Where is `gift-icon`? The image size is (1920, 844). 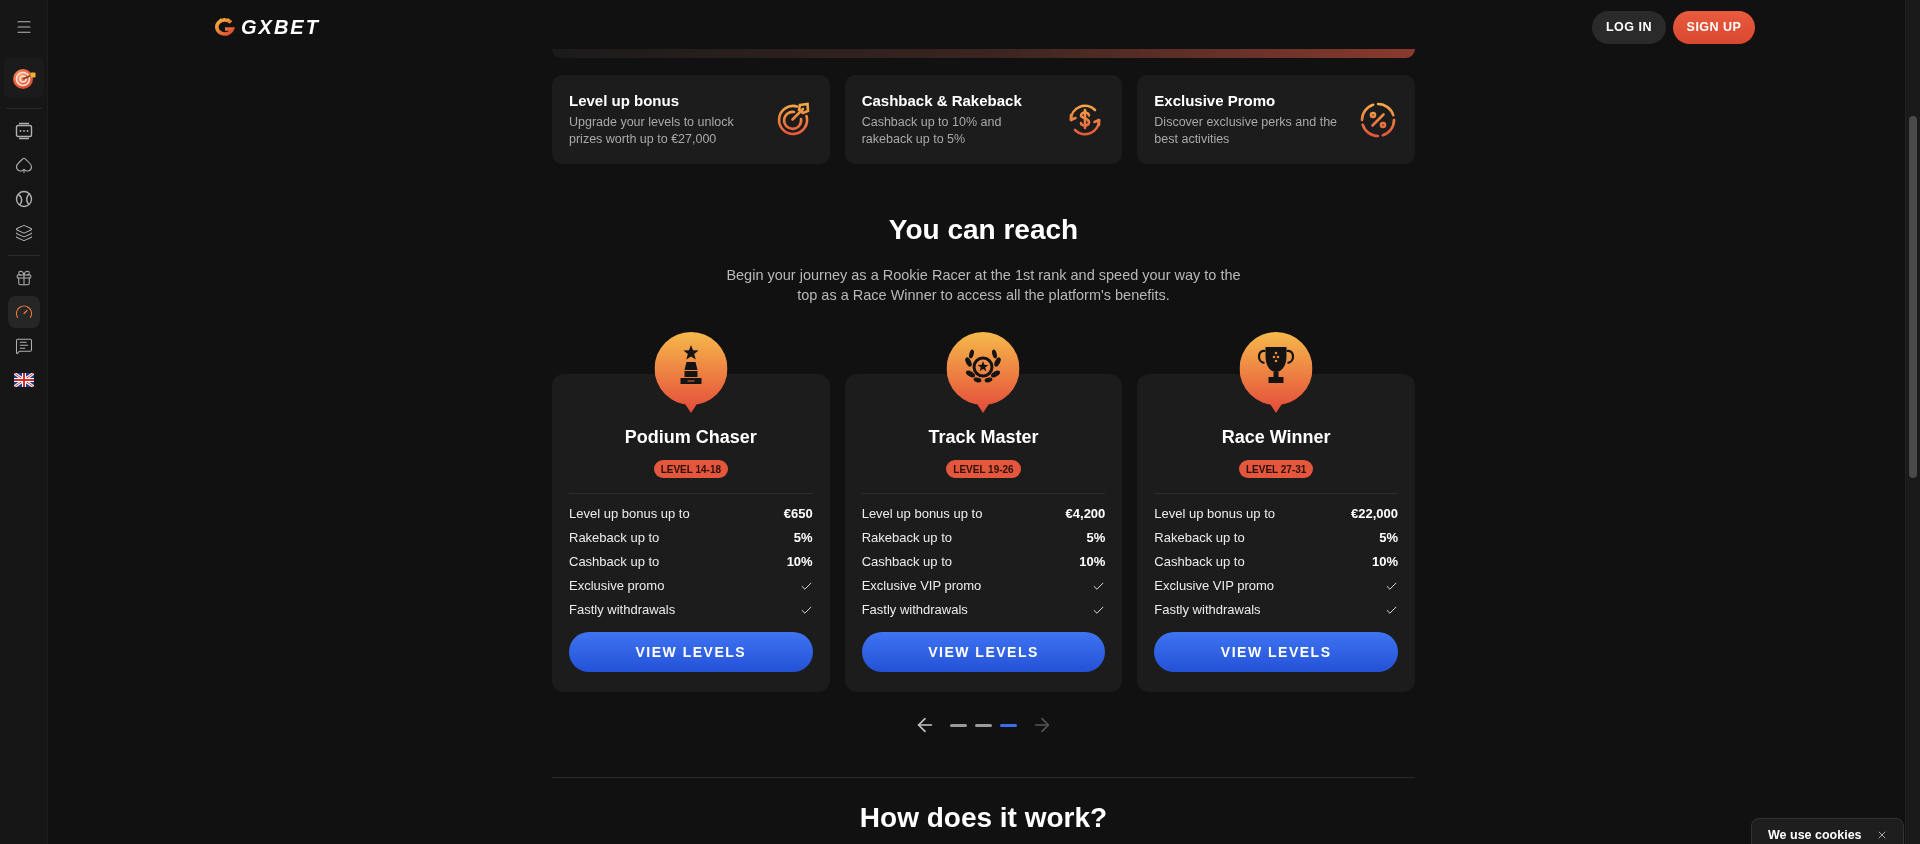 gift-icon is located at coordinates (23, 278).